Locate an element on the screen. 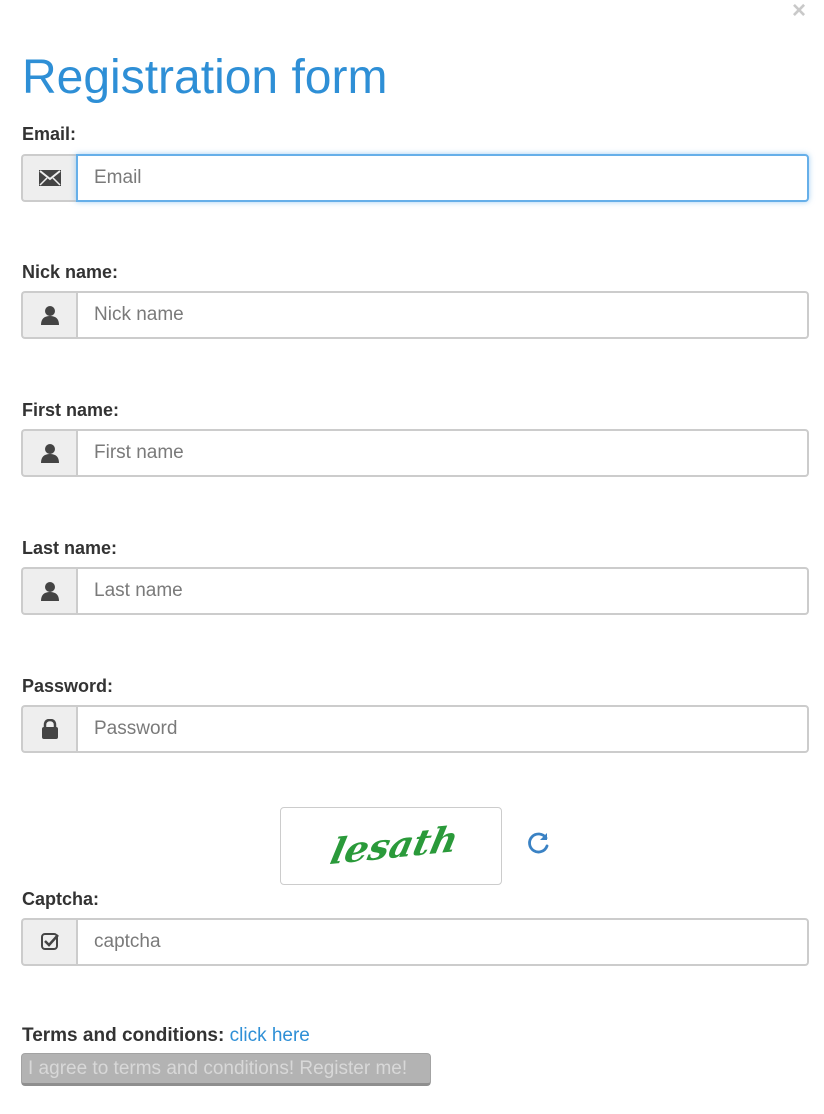 Image resolution: width=824 pixels, height=1114 pixels. password-input-group is located at coordinates (415, 729).